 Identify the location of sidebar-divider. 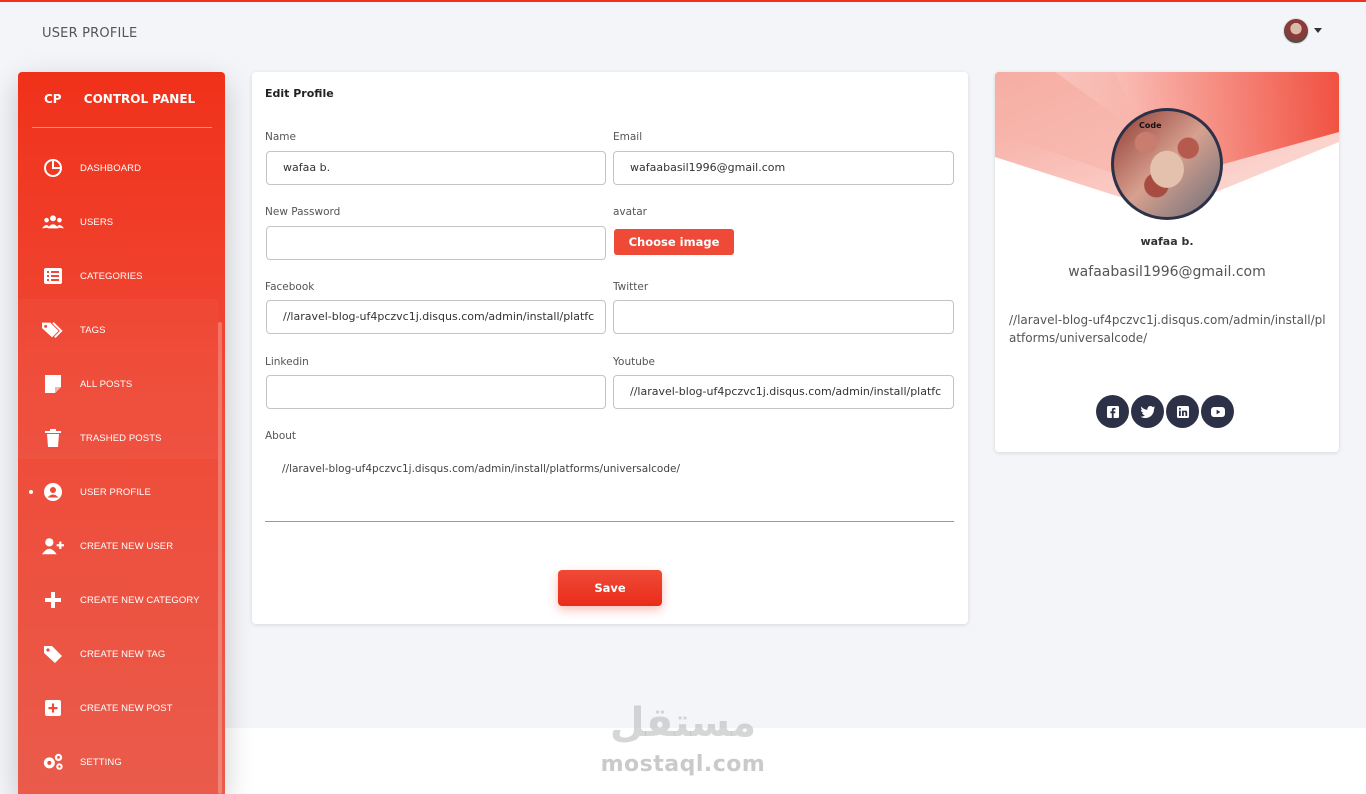
(122, 127).